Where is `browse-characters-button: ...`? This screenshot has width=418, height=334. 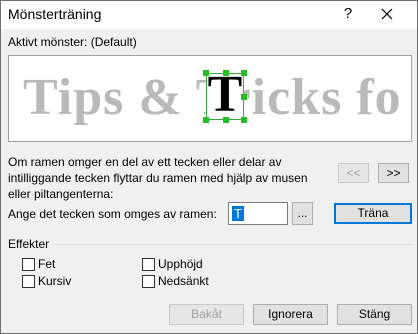 browse-characters-button: ... is located at coordinates (302, 213).